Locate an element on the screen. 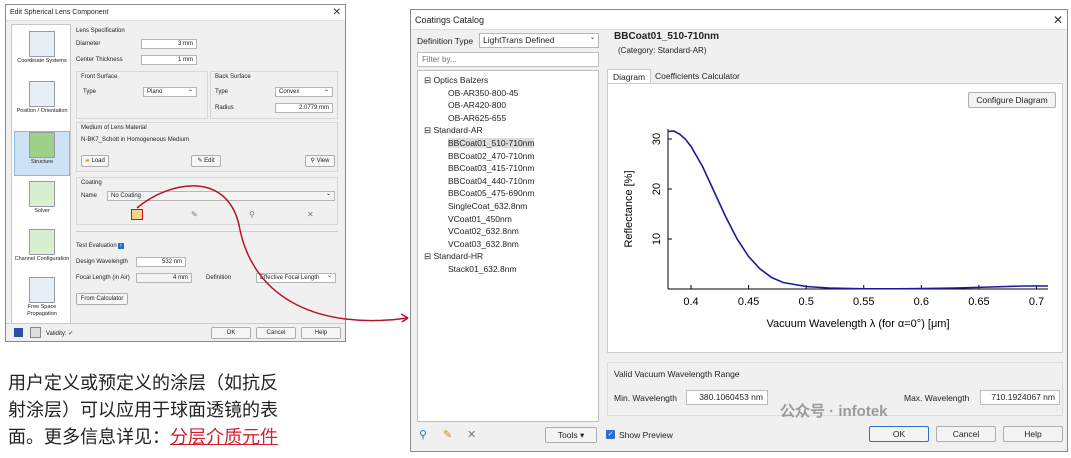 The width and height of the screenshot is (1071, 458). catalog-ok-button: OK is located at coordinates (899, 434).